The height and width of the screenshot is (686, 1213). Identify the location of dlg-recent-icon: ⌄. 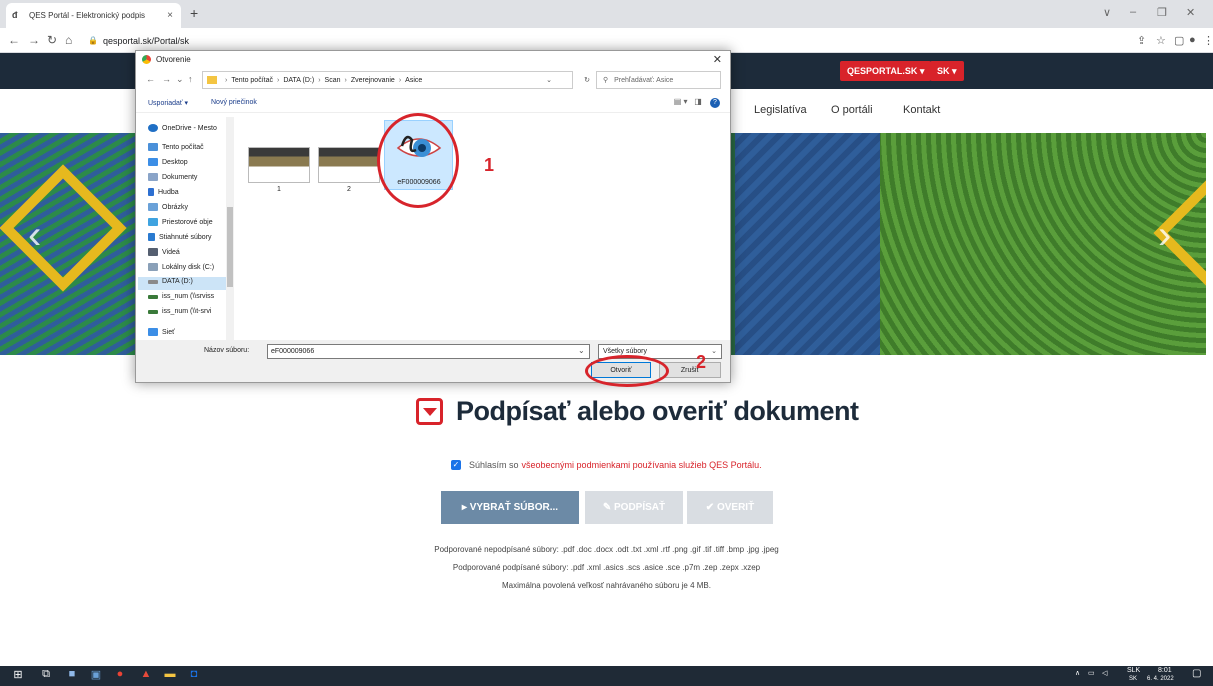
(180, 79).